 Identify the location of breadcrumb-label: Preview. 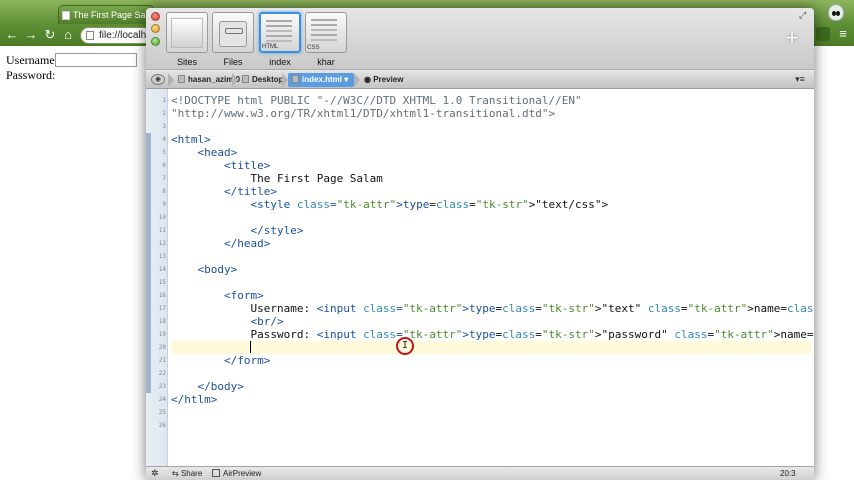
(388, 79).